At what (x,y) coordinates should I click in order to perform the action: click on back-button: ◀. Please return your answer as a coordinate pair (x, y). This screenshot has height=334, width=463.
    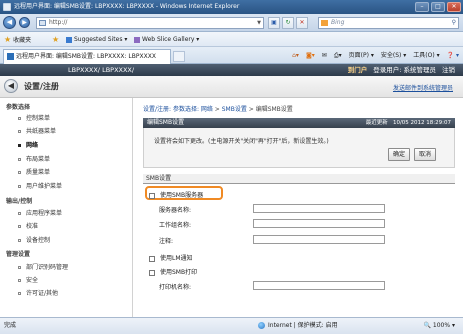
    Looking at the image, I should click on (9, 22).